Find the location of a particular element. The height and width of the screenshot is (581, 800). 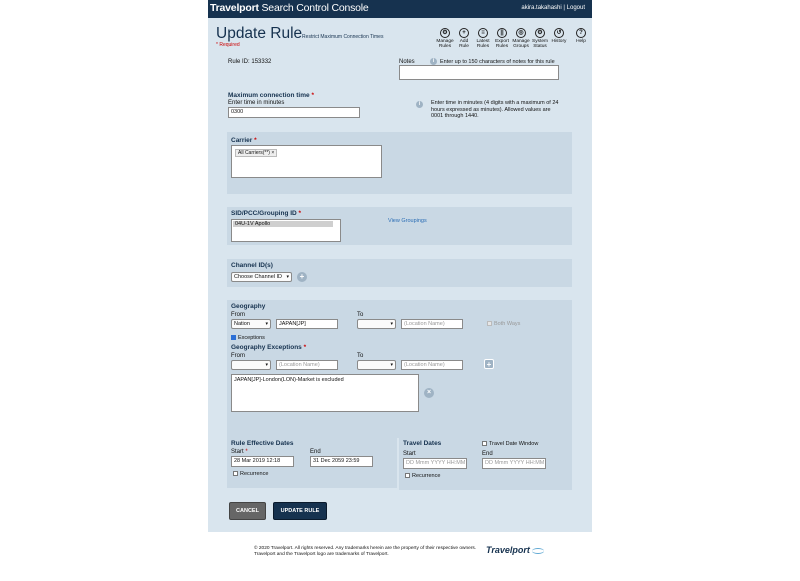

carrier-multiselect: All Carriers(**) × is located at coordinates (306, 161).